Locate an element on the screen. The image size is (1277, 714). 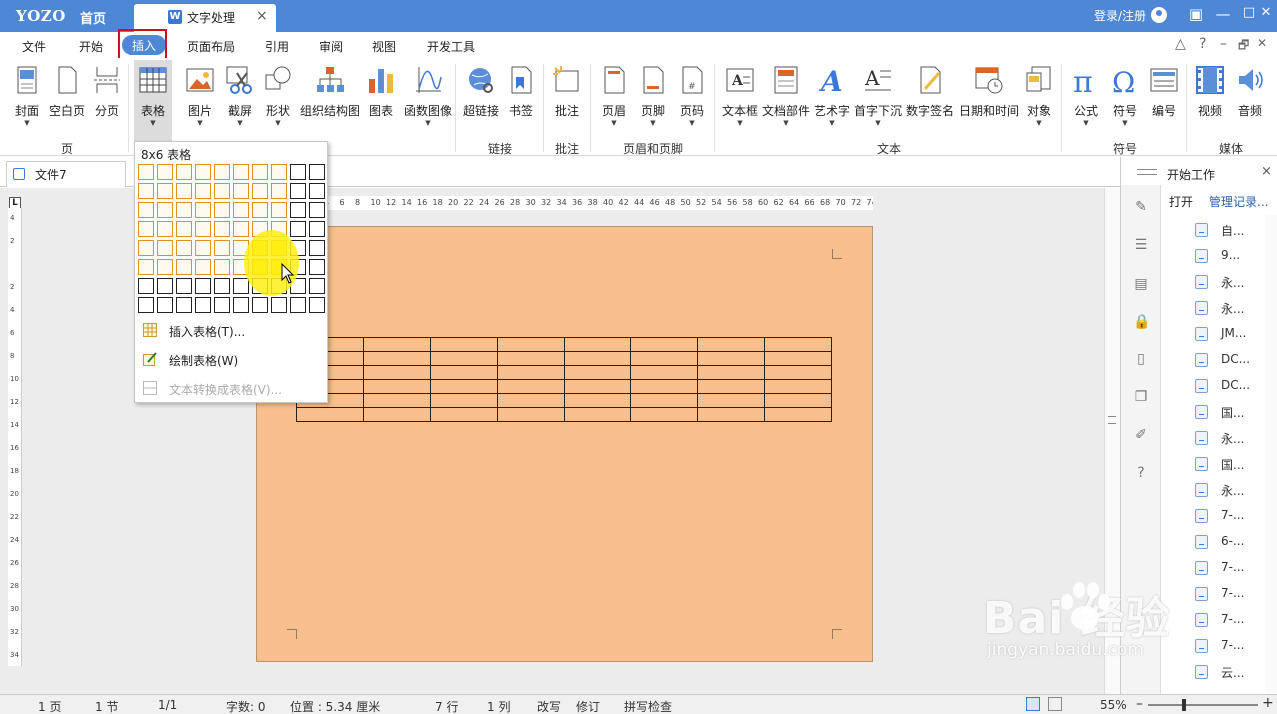
comment-button: 批注 is located at coordinates (567, 101).